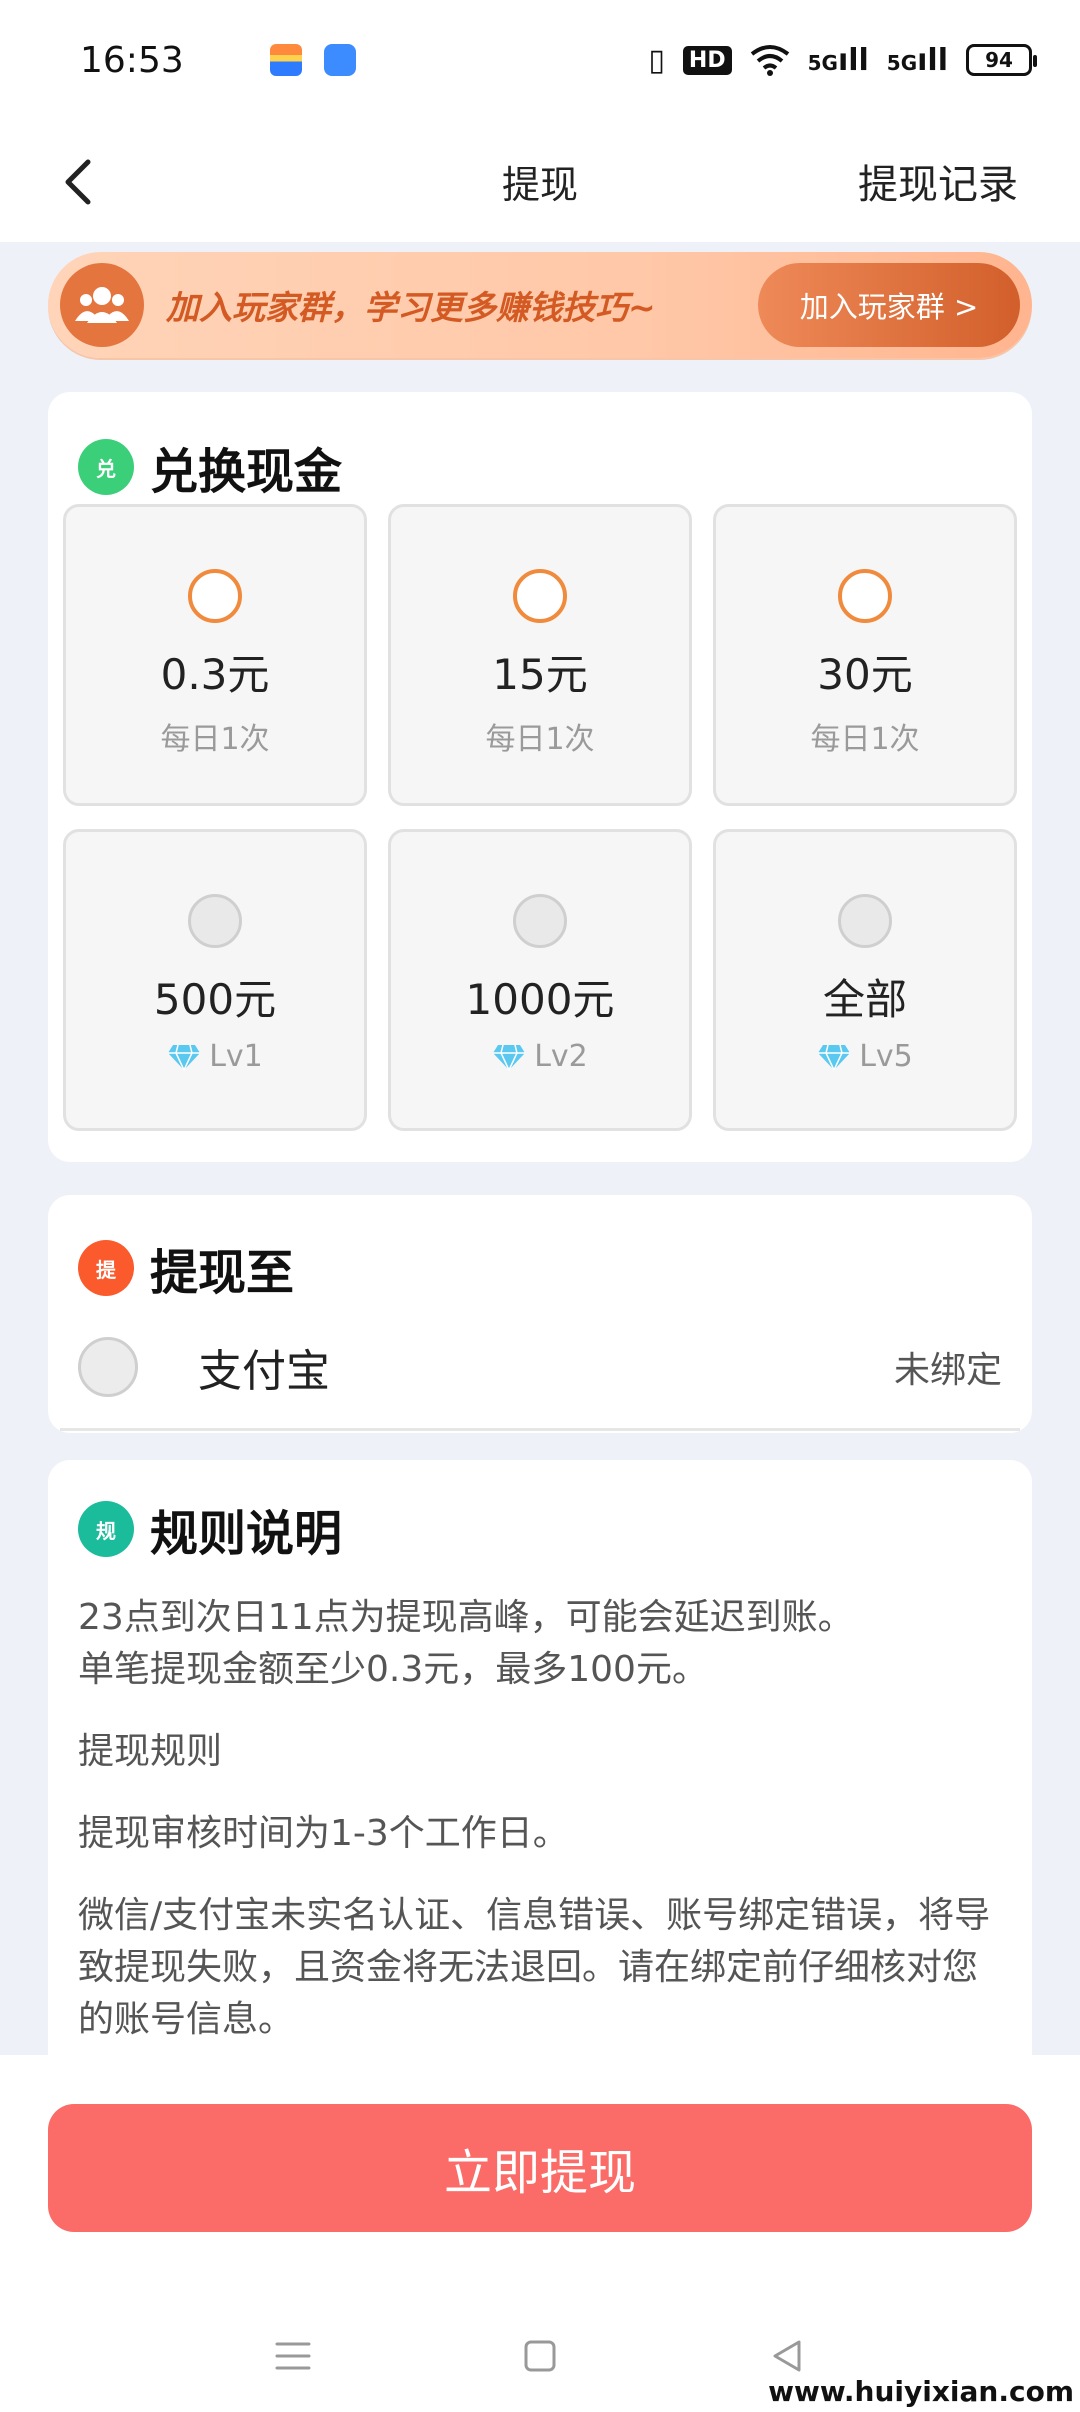 Image resolution: width=1080 pixels, height=2412 pixels. I want to click on alipay-option: 支付宝 未绑定, so click(540, 1367).